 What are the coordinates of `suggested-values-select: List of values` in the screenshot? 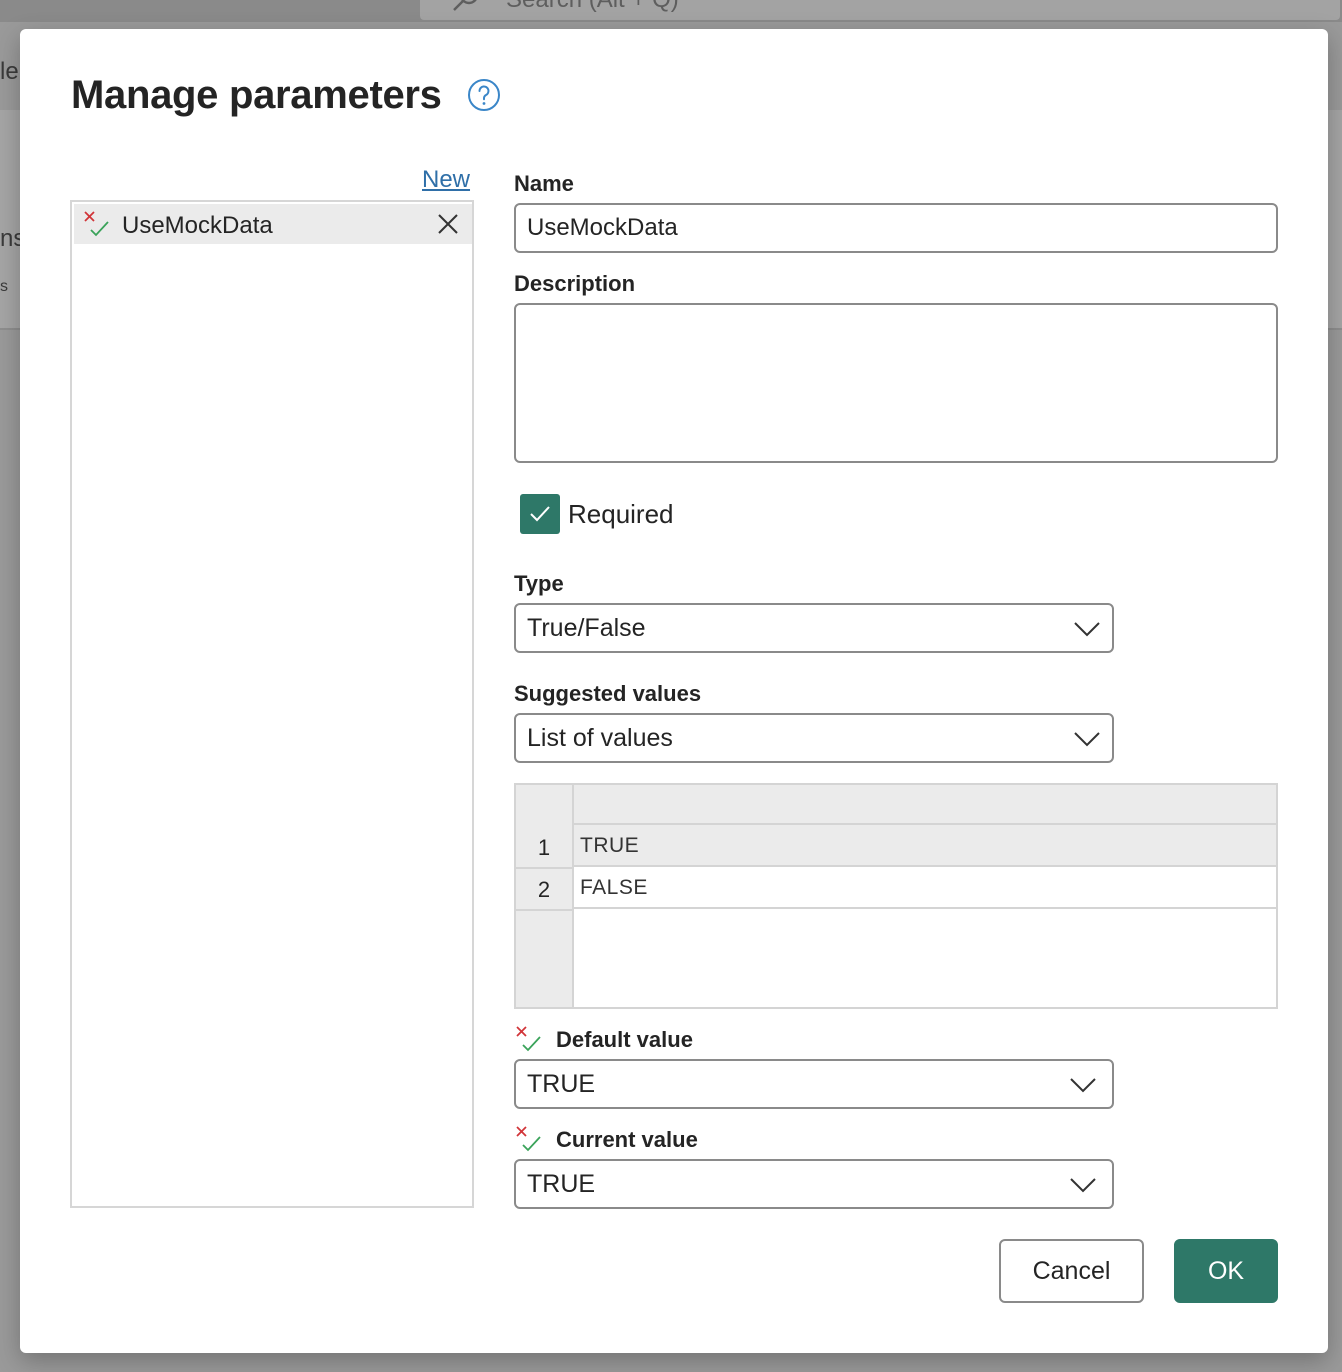 It's located at (814, 738).